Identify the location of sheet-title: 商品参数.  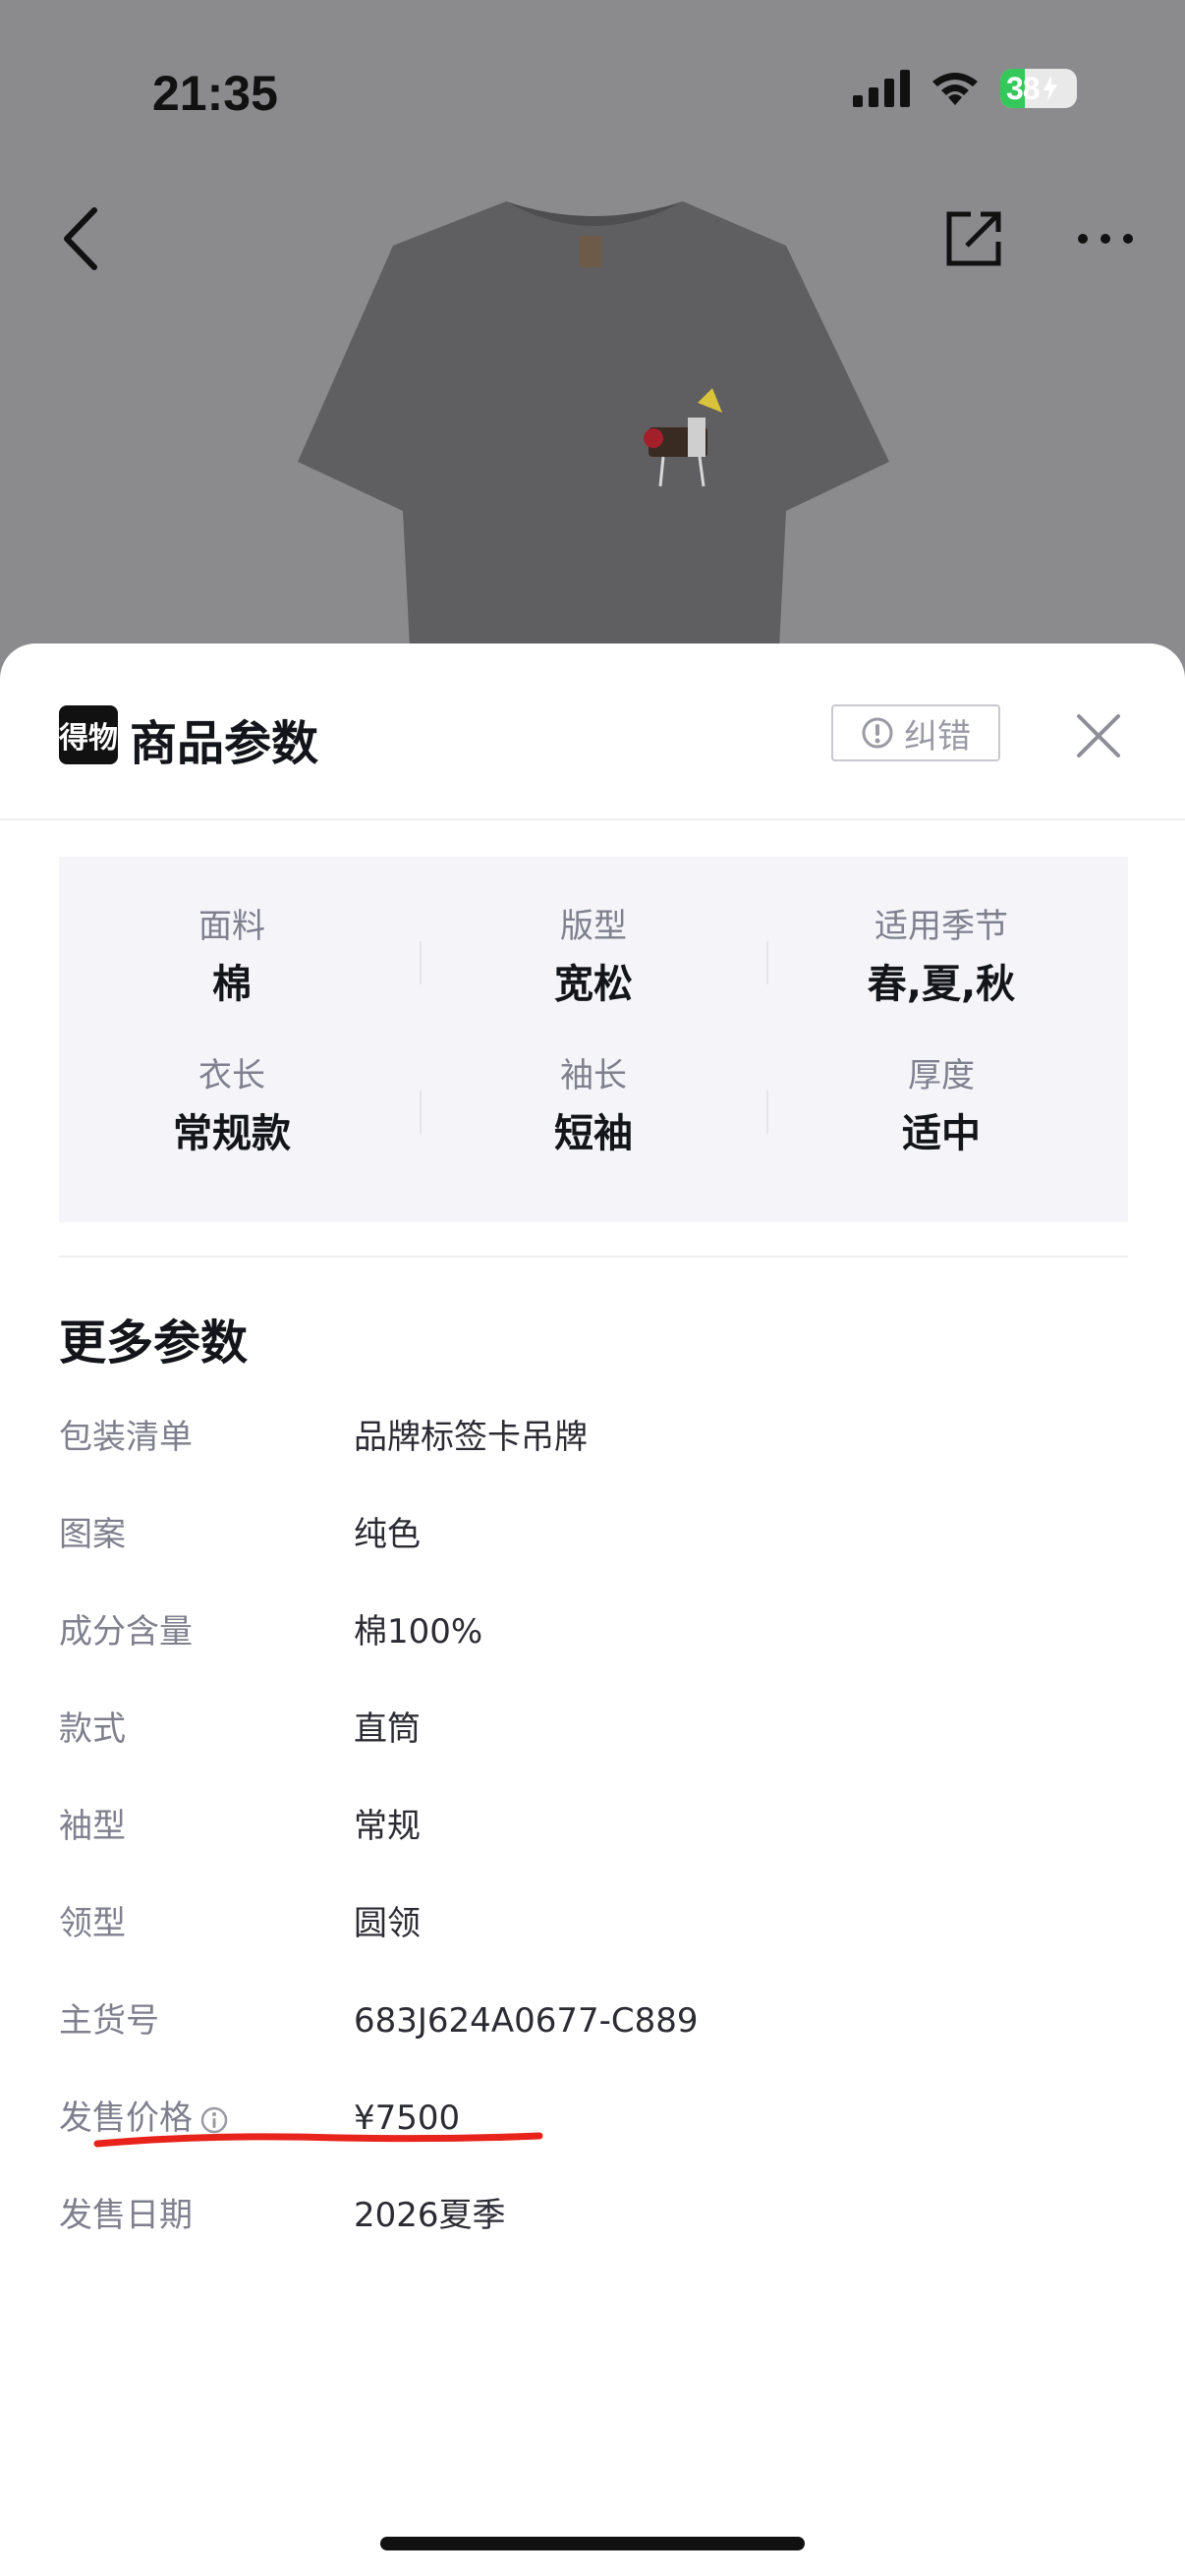
(225, 743).